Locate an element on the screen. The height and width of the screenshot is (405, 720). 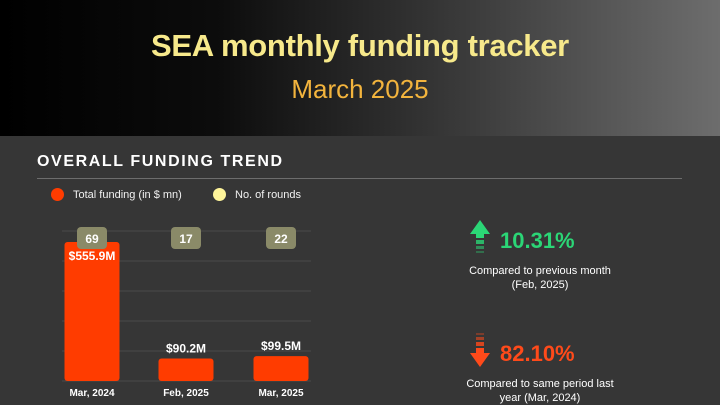
rounds-count-label: 17 is located at coordinates (186, 239).